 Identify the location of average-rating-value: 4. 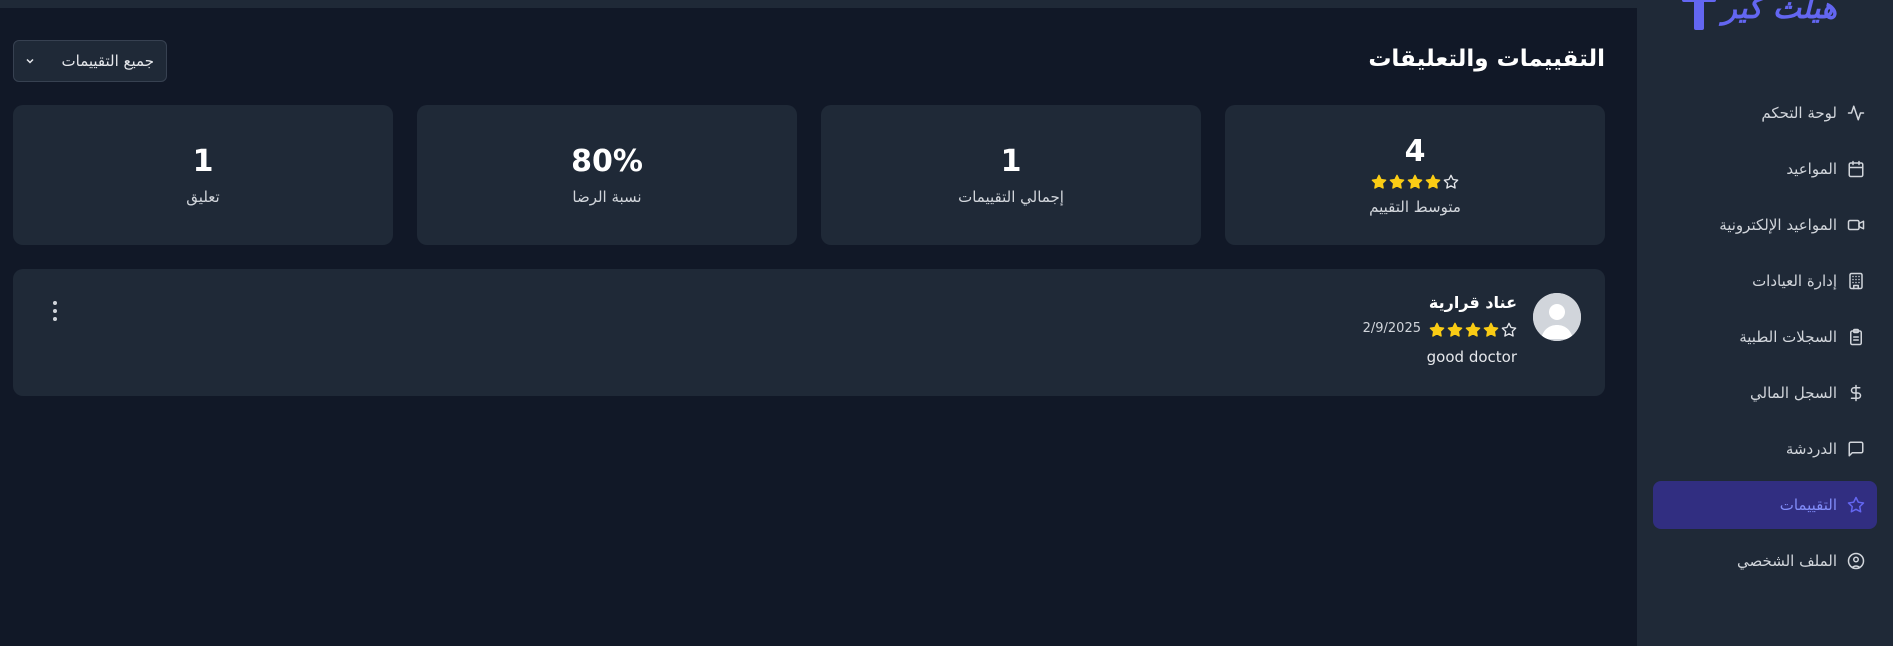
(1415, 151).